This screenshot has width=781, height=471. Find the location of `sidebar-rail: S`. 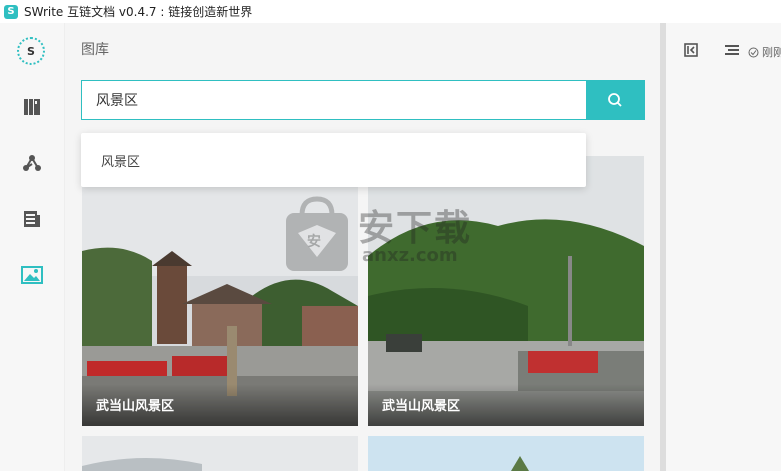

sidebar-rail: S is located at coordinates (32, 247).